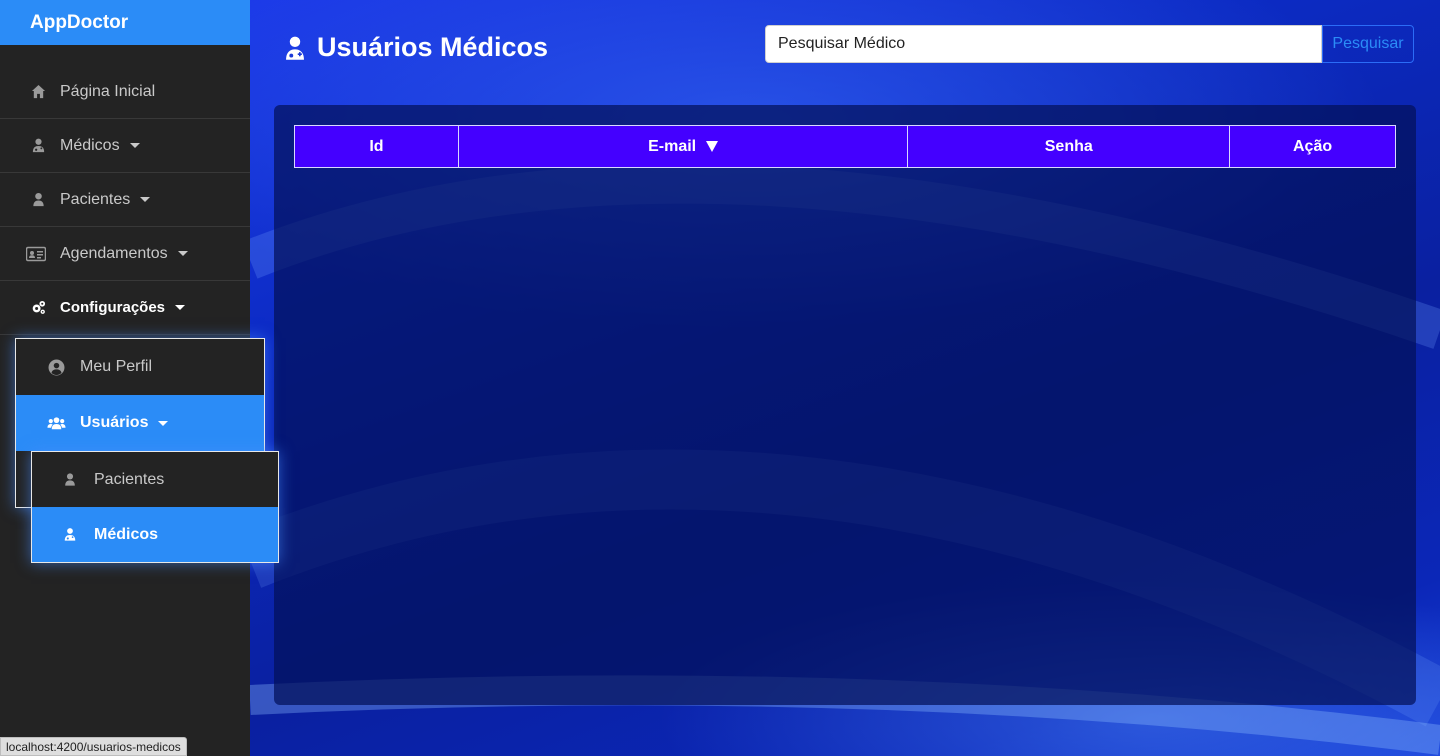  I want to click on user-circle-icon, so click(56, 367).